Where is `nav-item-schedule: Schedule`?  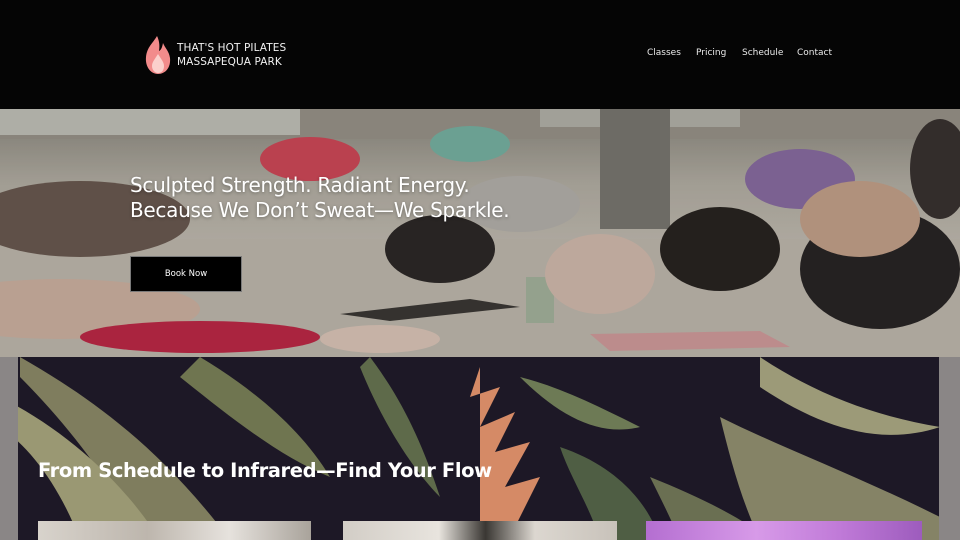
nav-item-schedule: Schedule is located at coordinates (762, 53).